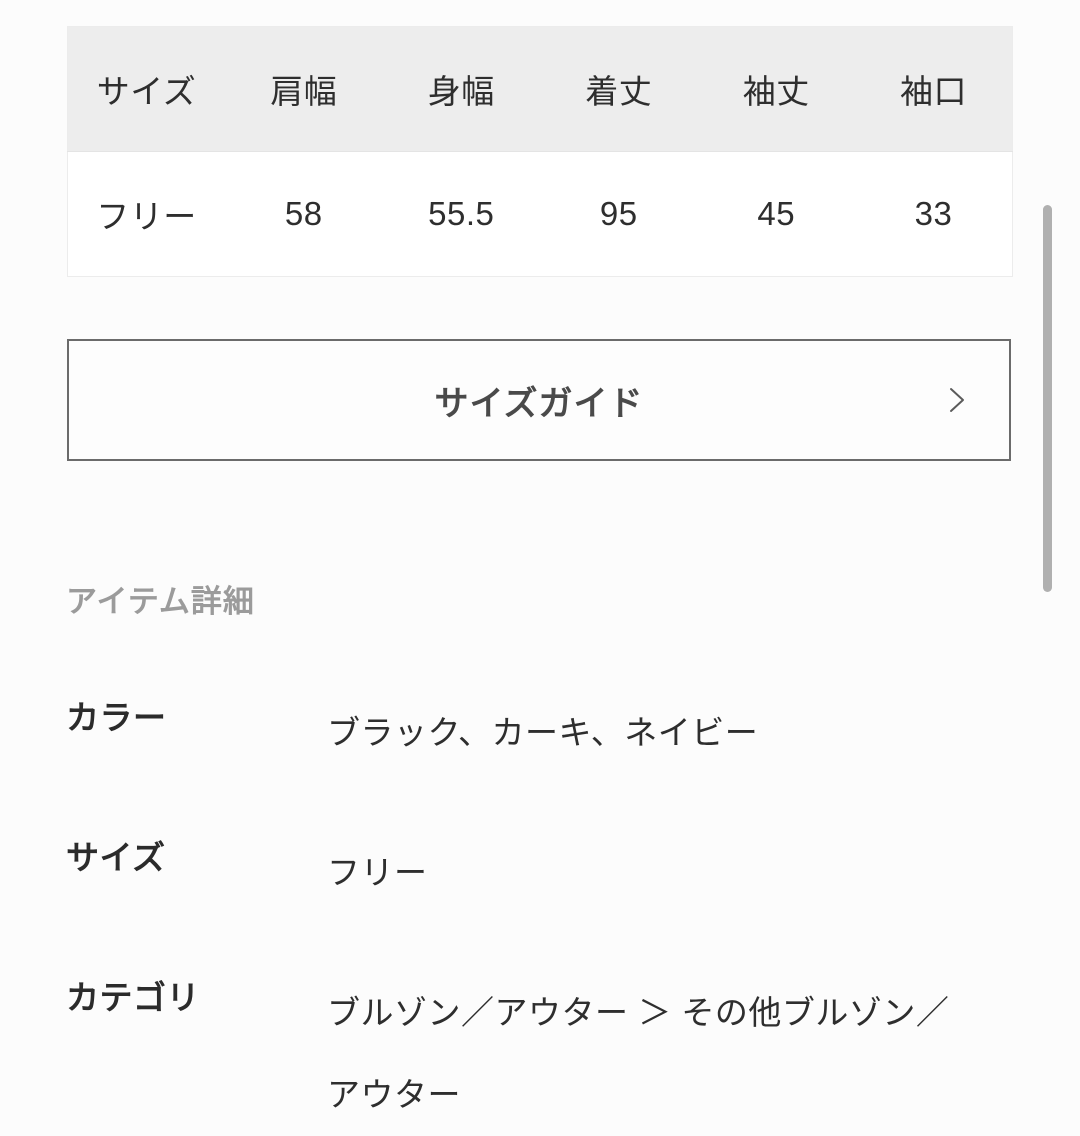 The height and width of the screenshot is (1136, 1080). What do you see at coordinates (304, 214) in the screenshot?
I see `cell-shoulder-width: 58` at bounding box center [304, 214].